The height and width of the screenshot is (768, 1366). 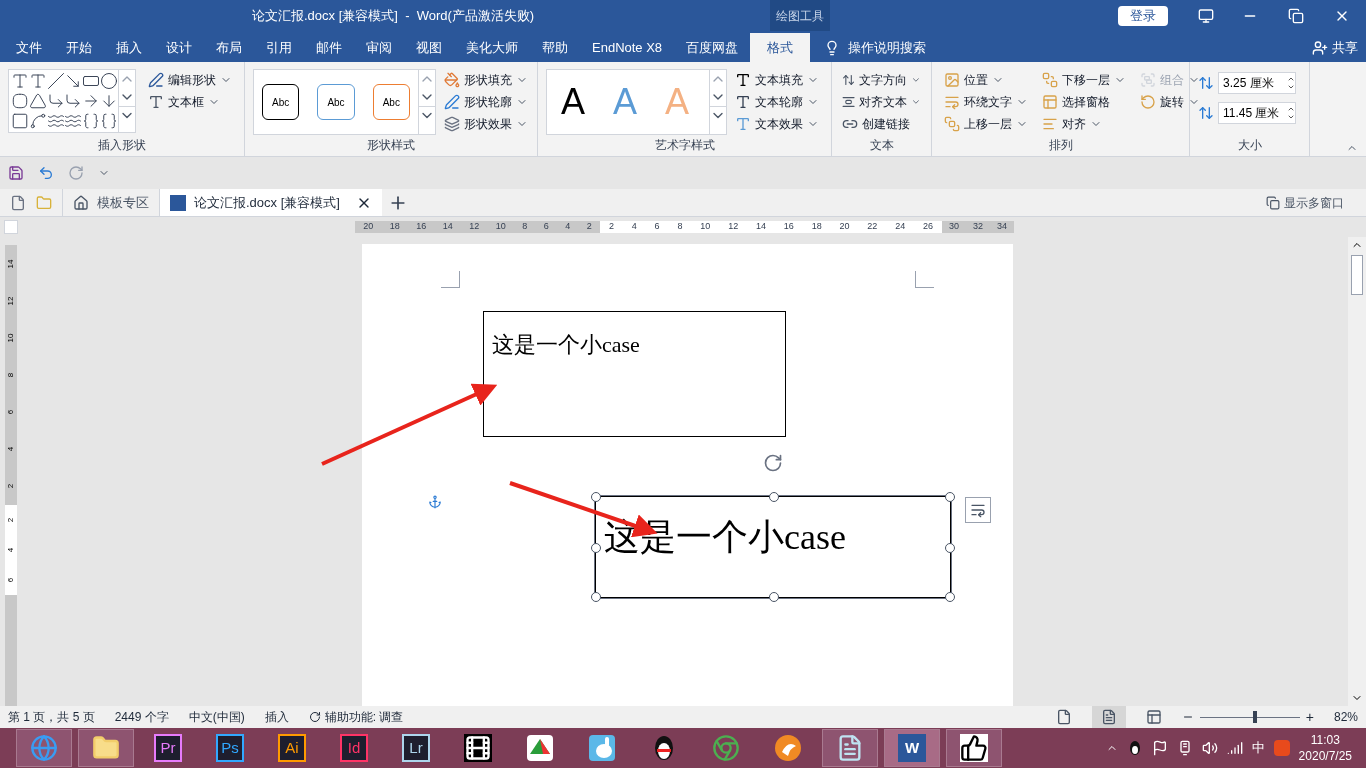 What do you see at coordinates (1309, 717) in the screenshot?
I see `zoom-in-button: +` at bounding box center [1309, 717].